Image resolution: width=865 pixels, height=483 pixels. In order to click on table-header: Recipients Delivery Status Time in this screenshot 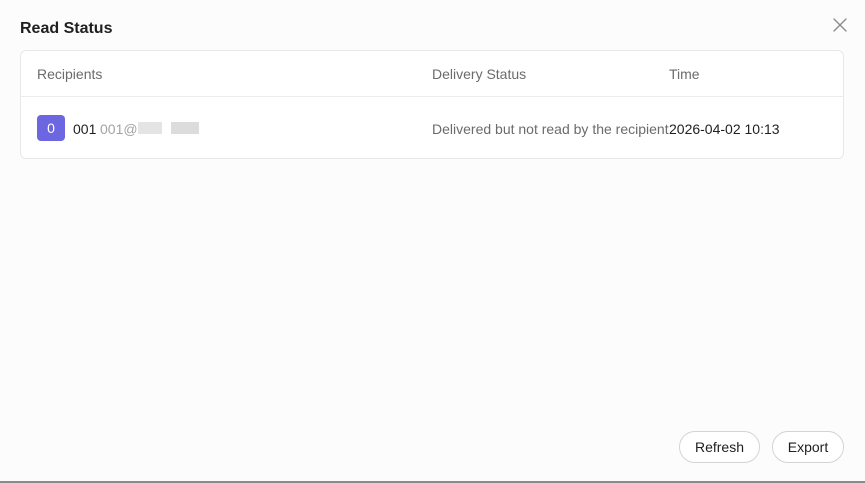, I will do `click(432, 74)`.